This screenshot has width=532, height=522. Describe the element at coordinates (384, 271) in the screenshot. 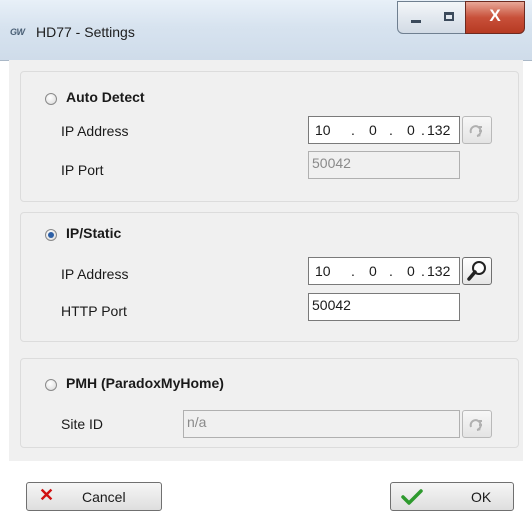

I see `static-ip-address-input: 10 . 0 . 0 . 132` at that location.